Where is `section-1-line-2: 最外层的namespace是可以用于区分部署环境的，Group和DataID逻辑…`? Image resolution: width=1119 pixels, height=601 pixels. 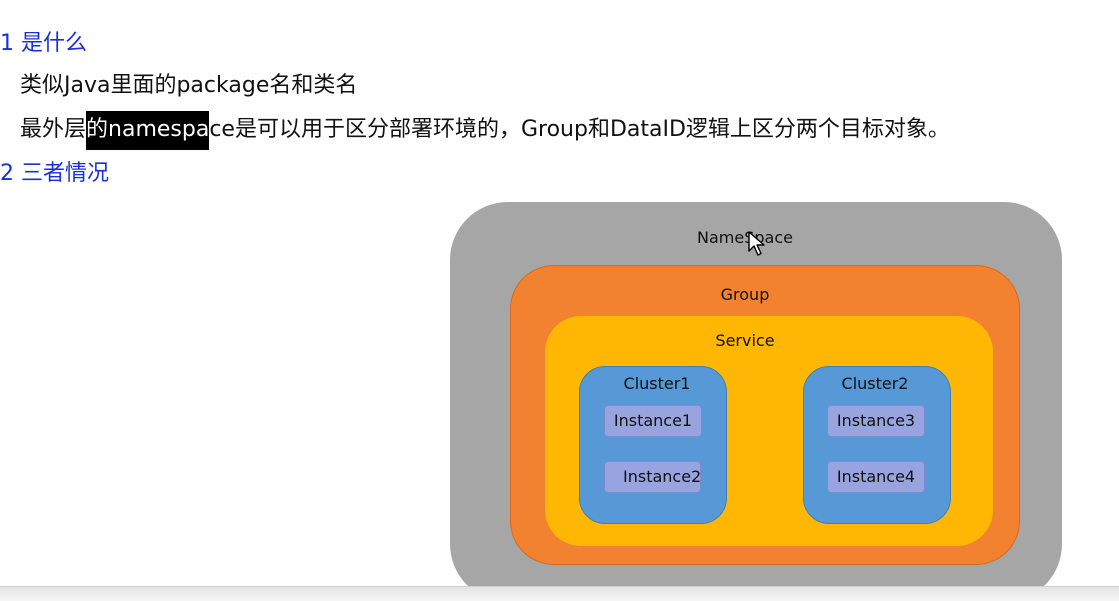
section-1-line-2: 最外层的namespace是可以用于区分部署环境的，Group和DataID逻辑… is located at coordinates (485, 130).